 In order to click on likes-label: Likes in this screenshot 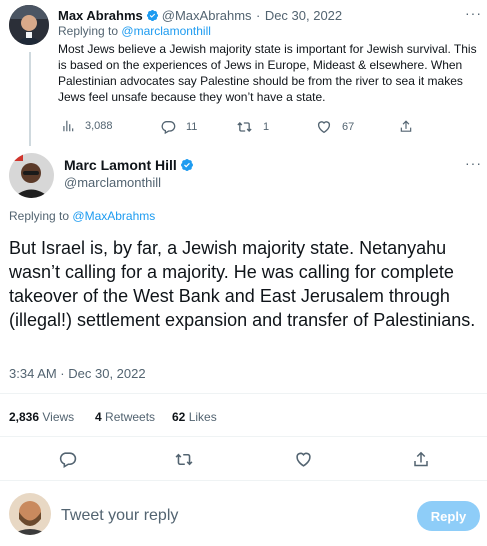, I will do `click(202, 417)`.